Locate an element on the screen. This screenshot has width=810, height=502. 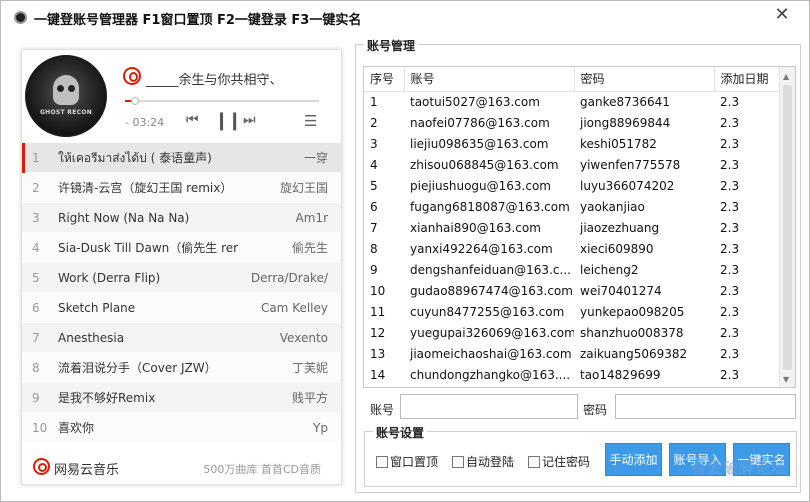
table-header-row: 序号 账号 密码 添加日期 is located at coordinates (572, 79).